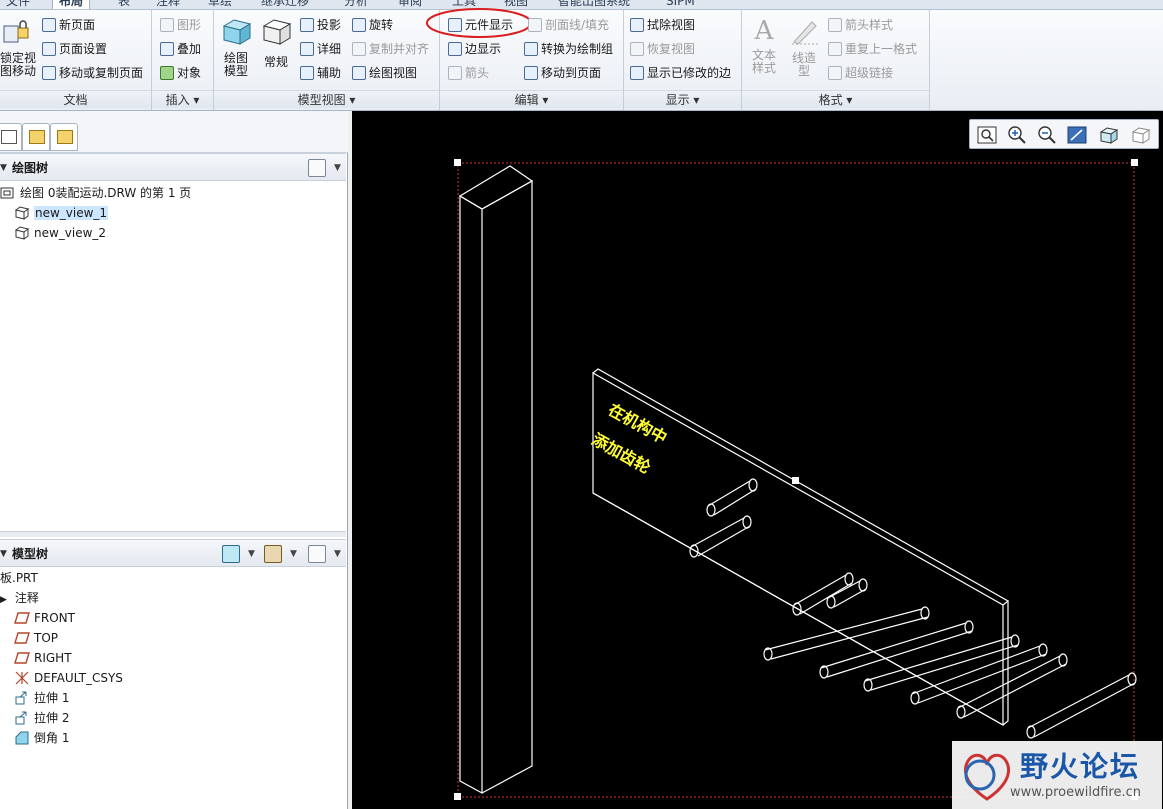 The width and height of the screenshot is (1163, 809). What do you see at coordinates (1064, 134) in the screenshot?
I see `graphics-toolbar` at bounding box center [1064, 134].